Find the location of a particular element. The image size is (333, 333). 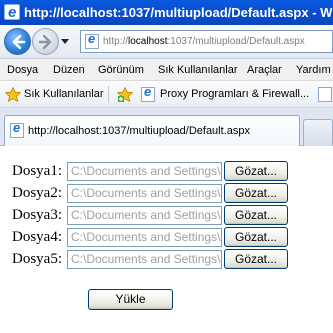

internet-explorer-icon is located at coordinates (12, 12).